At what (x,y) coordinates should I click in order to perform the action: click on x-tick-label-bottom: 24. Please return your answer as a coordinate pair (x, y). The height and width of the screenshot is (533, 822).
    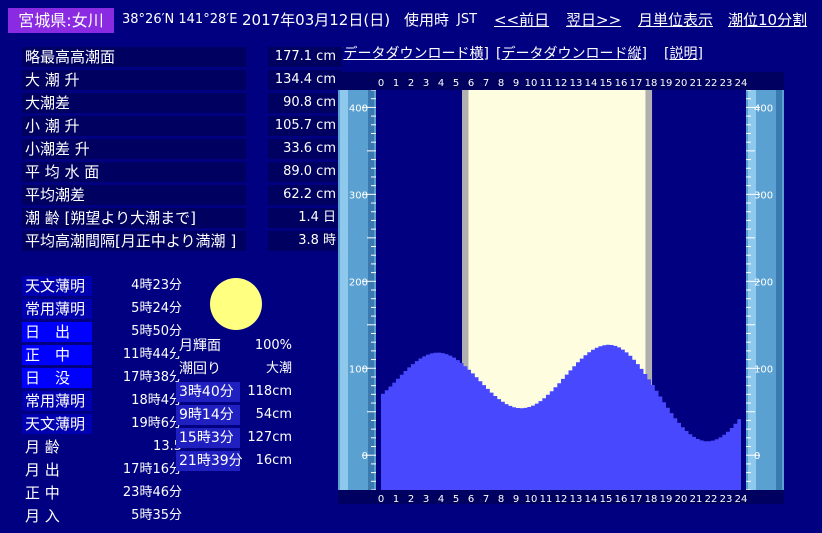
    Looking at the image, I should click on (741, 499).